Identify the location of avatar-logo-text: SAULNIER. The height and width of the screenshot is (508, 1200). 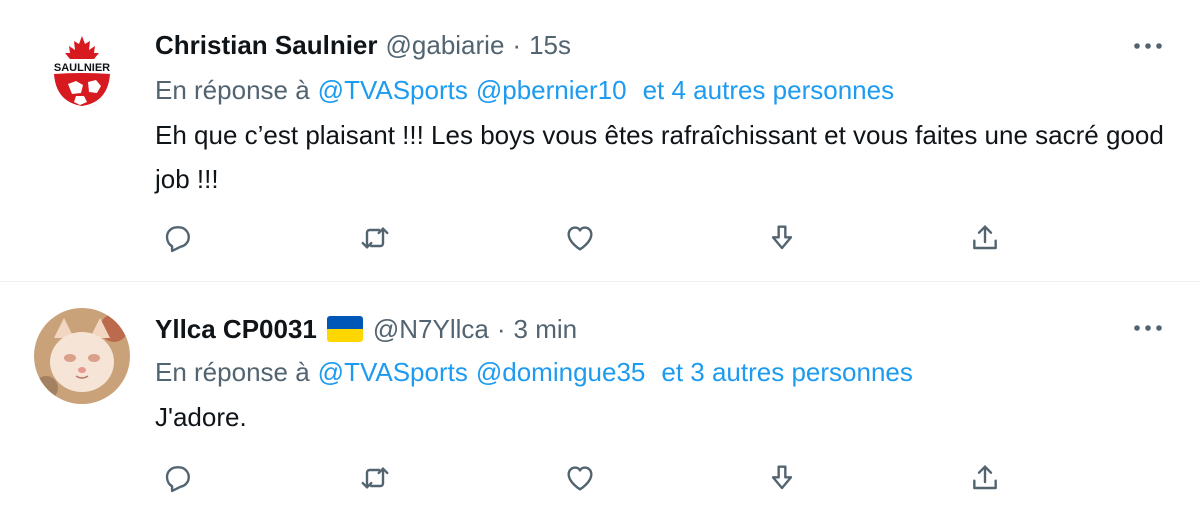
(82, 68).